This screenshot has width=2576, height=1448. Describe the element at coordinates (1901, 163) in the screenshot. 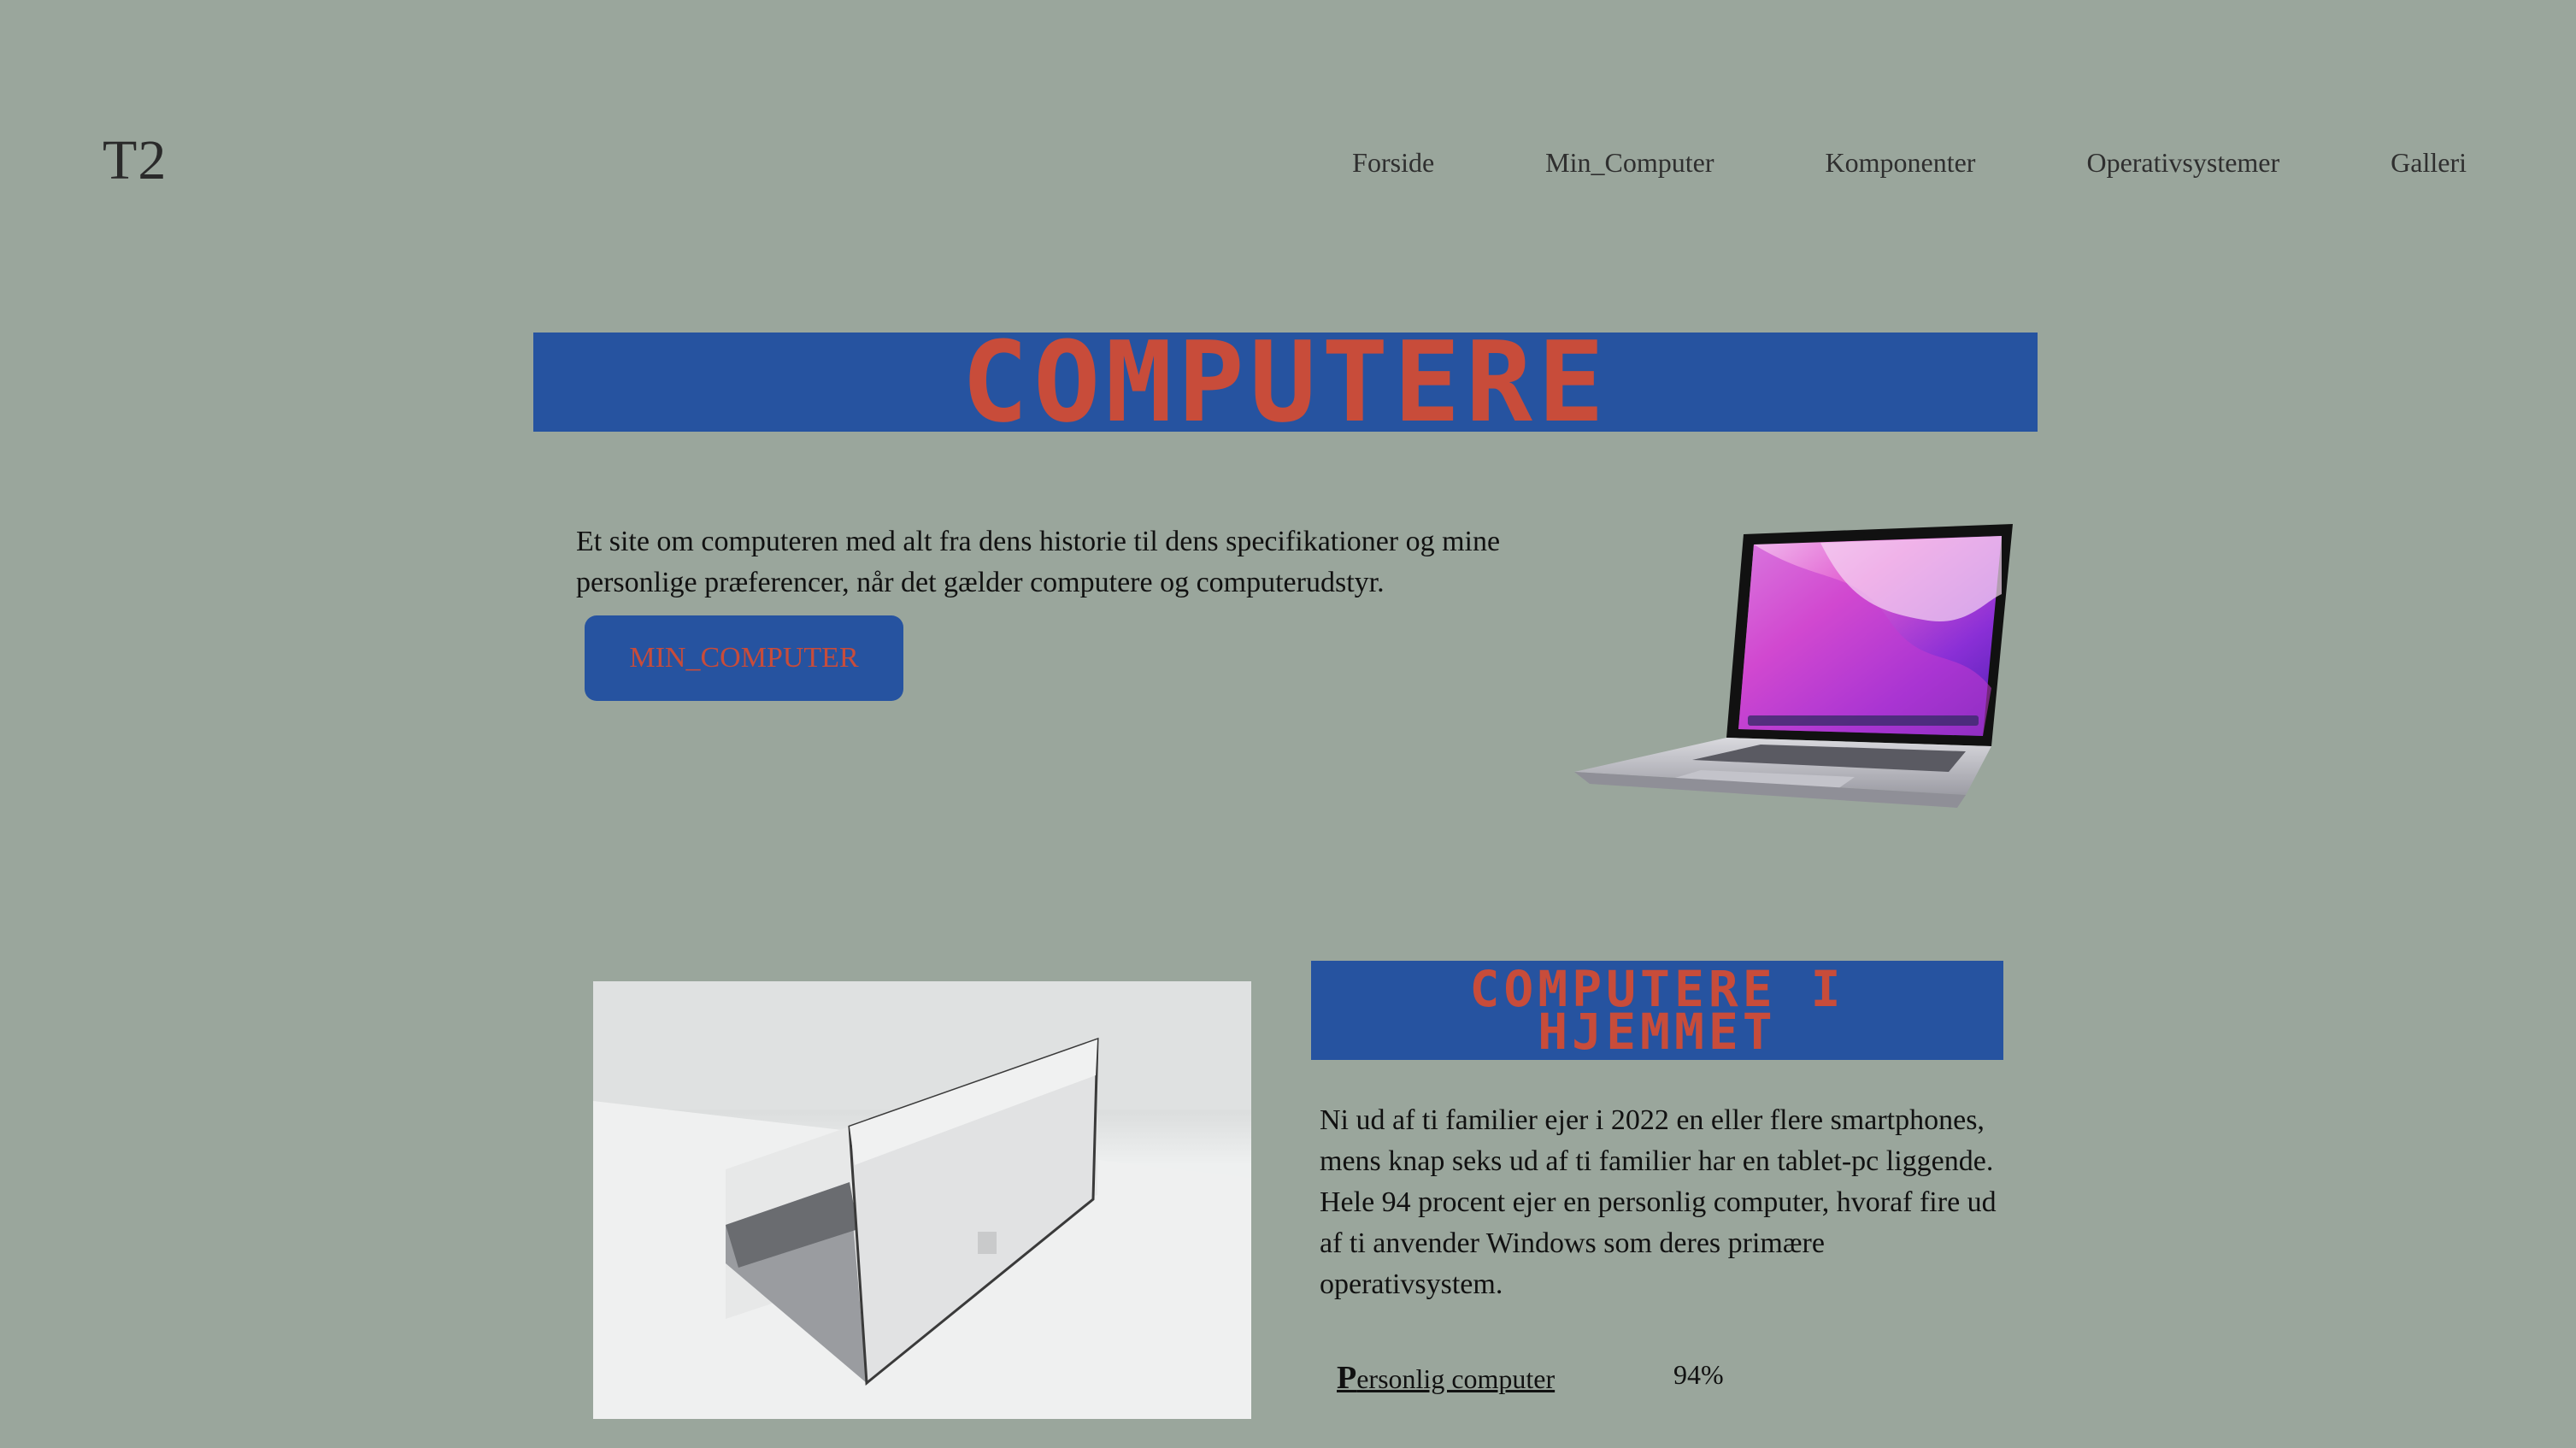

I see `nav-item-komponenter: Komponenter` at that location.